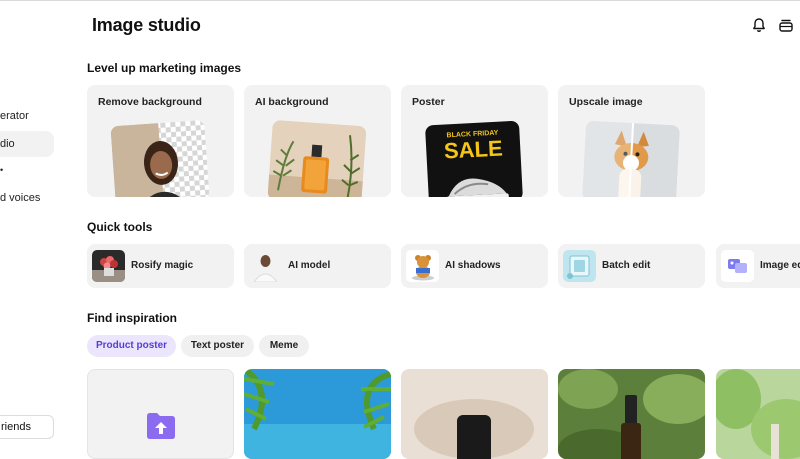 This screenshot has width=800, height=459. Describe the element at coordinates (150, 102) in the screenshot. I see `card-label: Remove background` at that location.